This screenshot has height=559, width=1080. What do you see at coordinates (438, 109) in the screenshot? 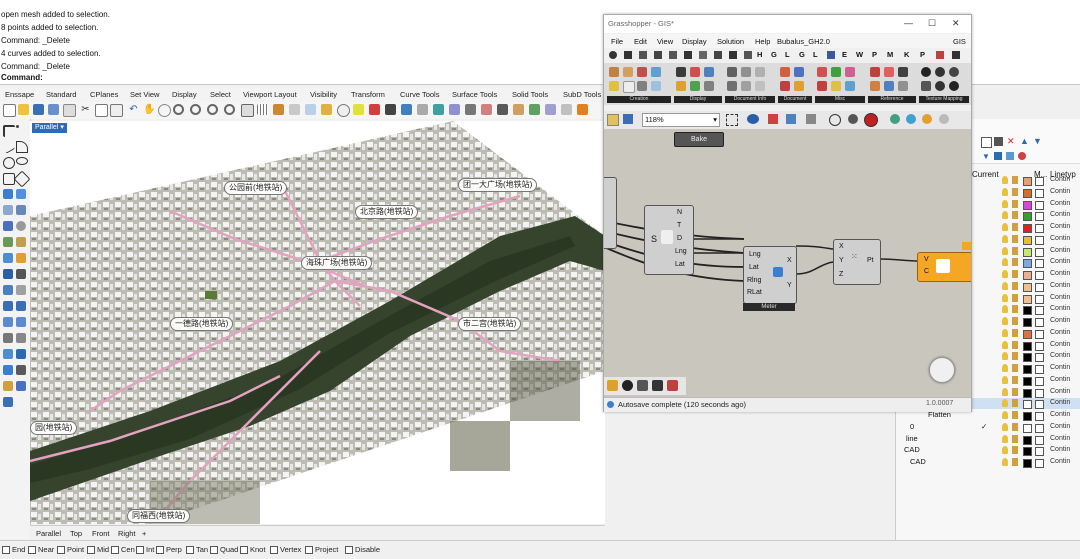
I see `teal-icon` at bounding box center [438, 109].